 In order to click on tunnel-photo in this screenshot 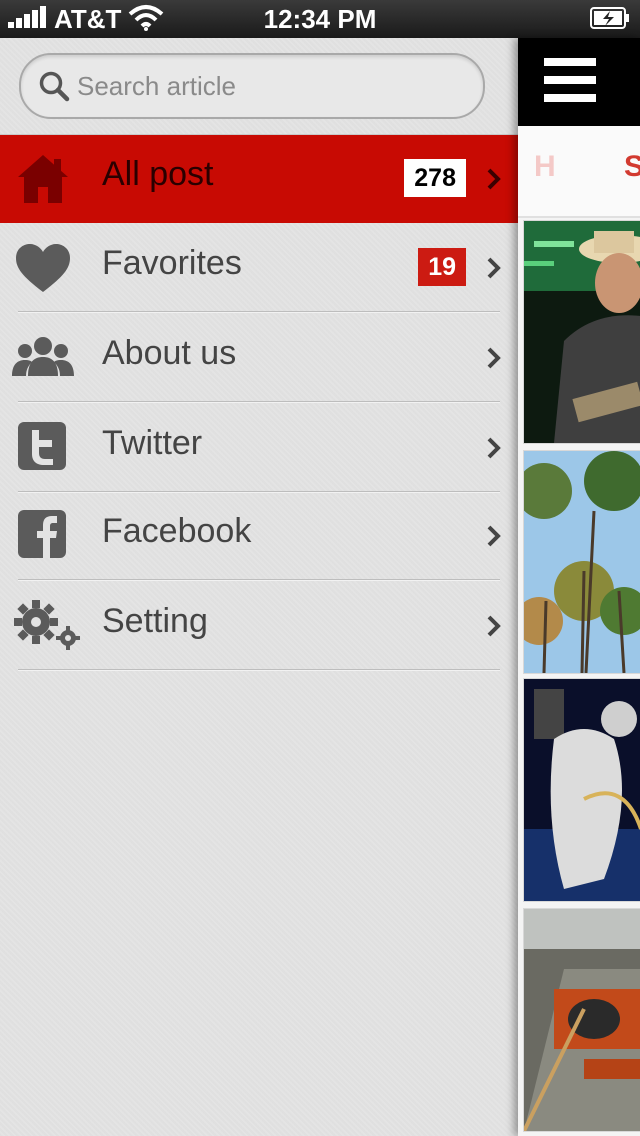, I will do `click(581, 1020)`.